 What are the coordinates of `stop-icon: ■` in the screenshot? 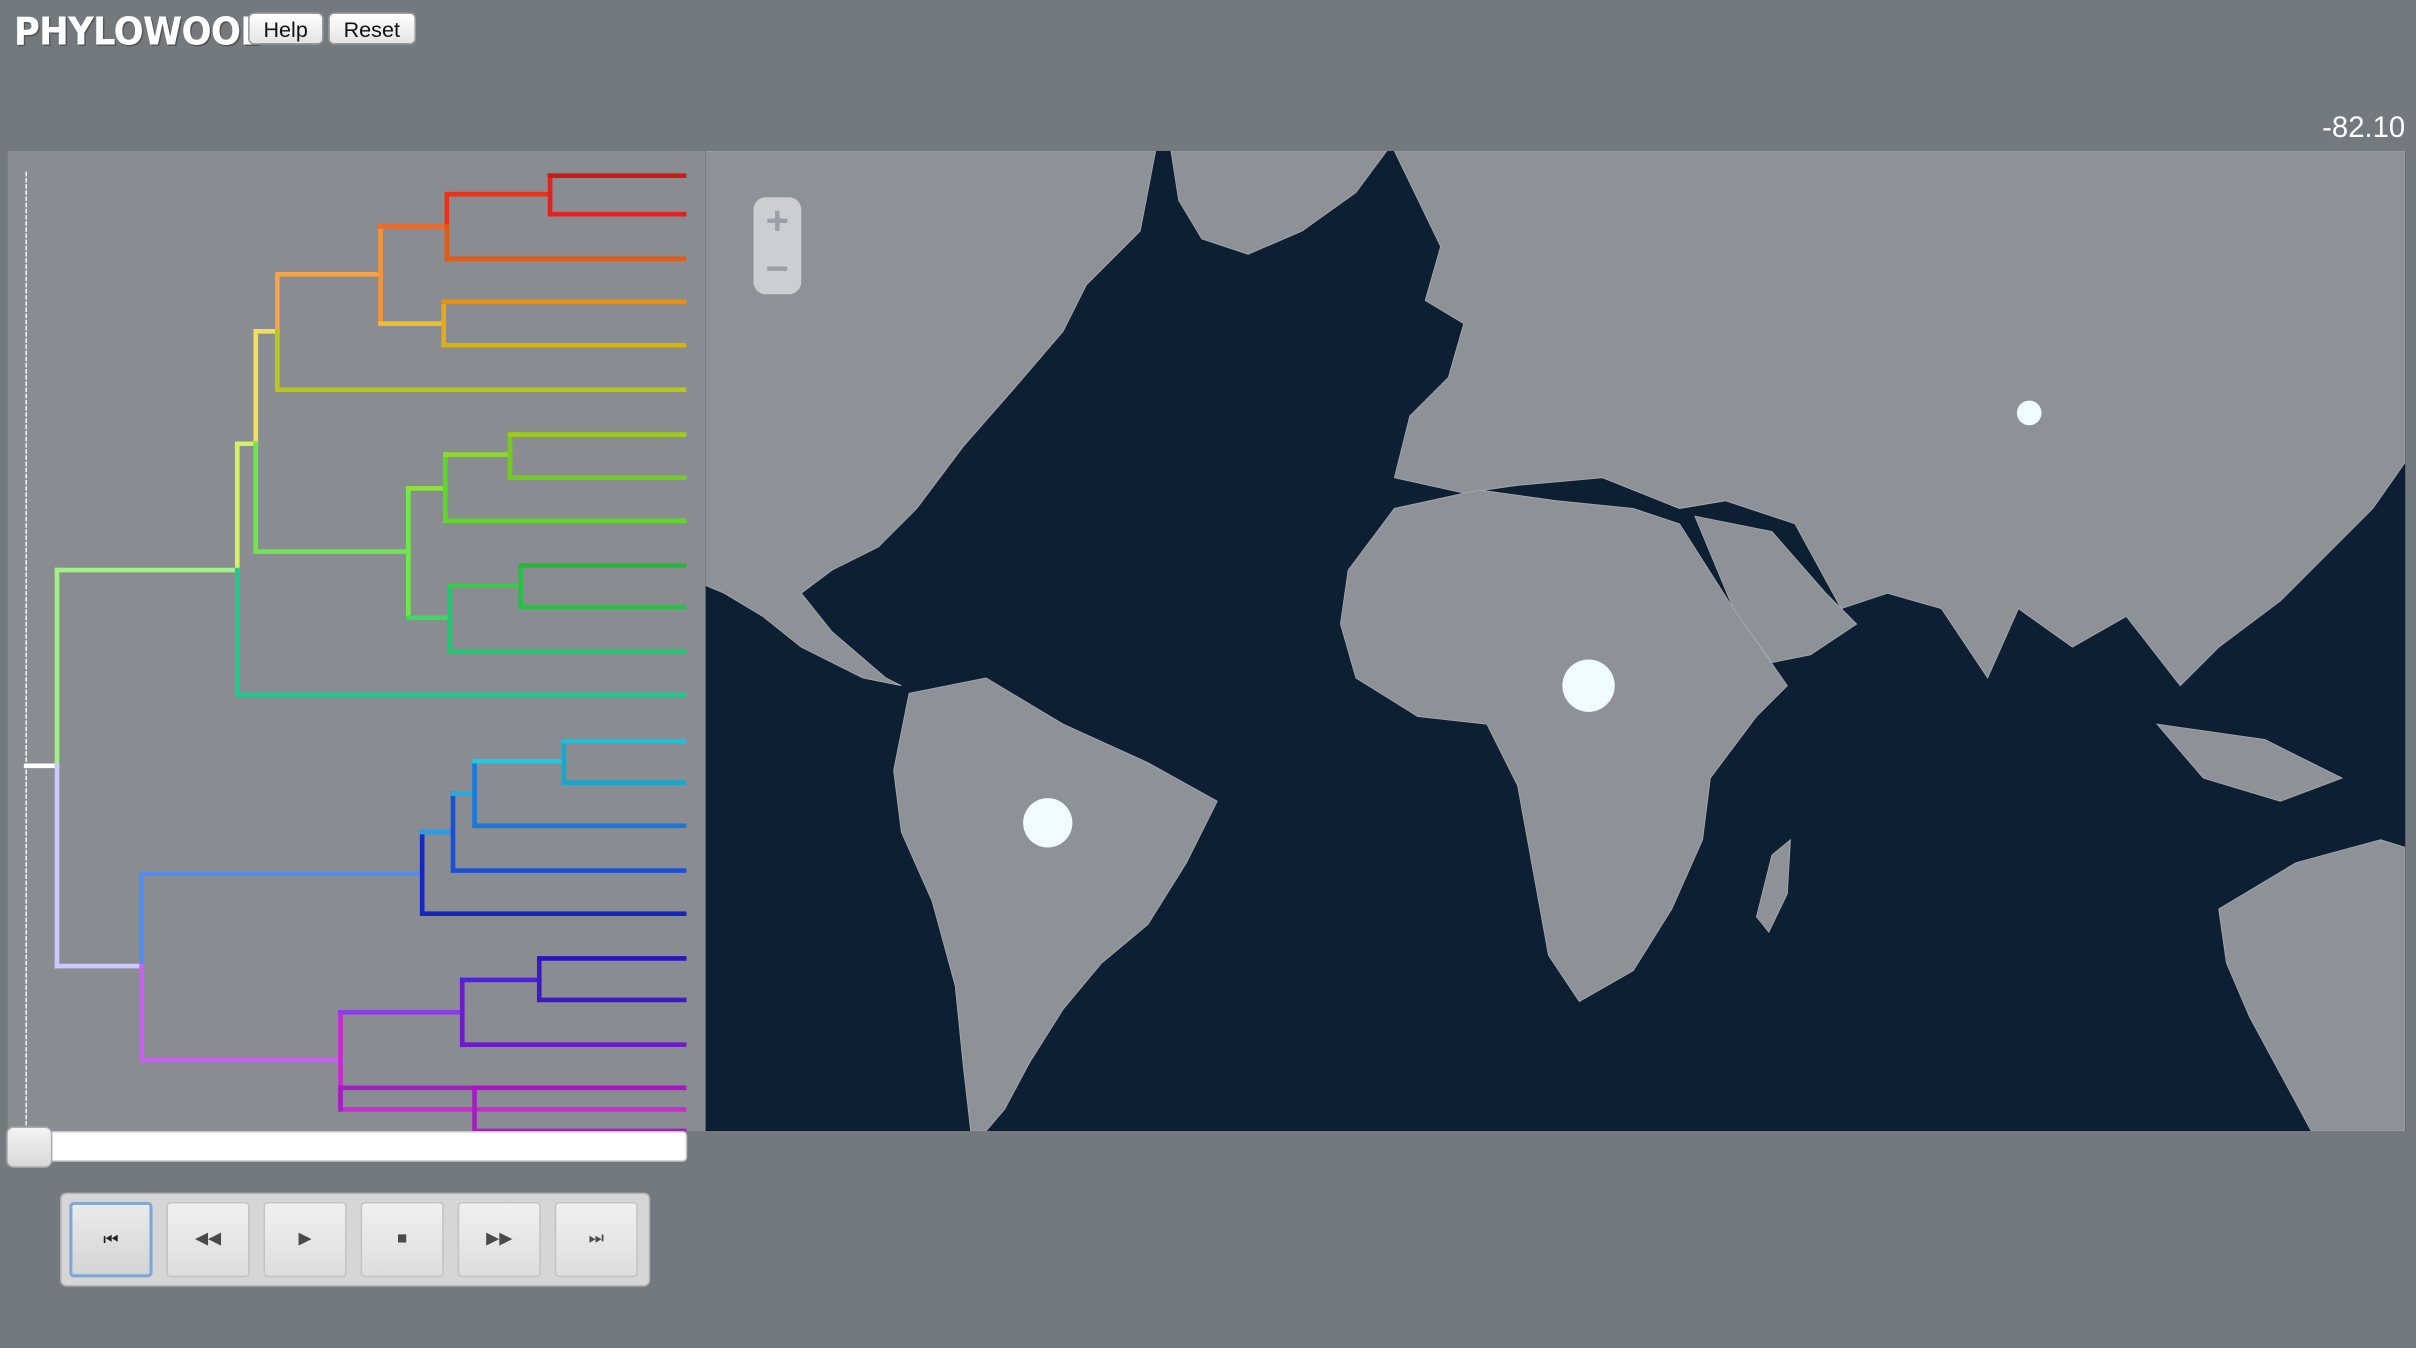 It's located at (402, 1239).